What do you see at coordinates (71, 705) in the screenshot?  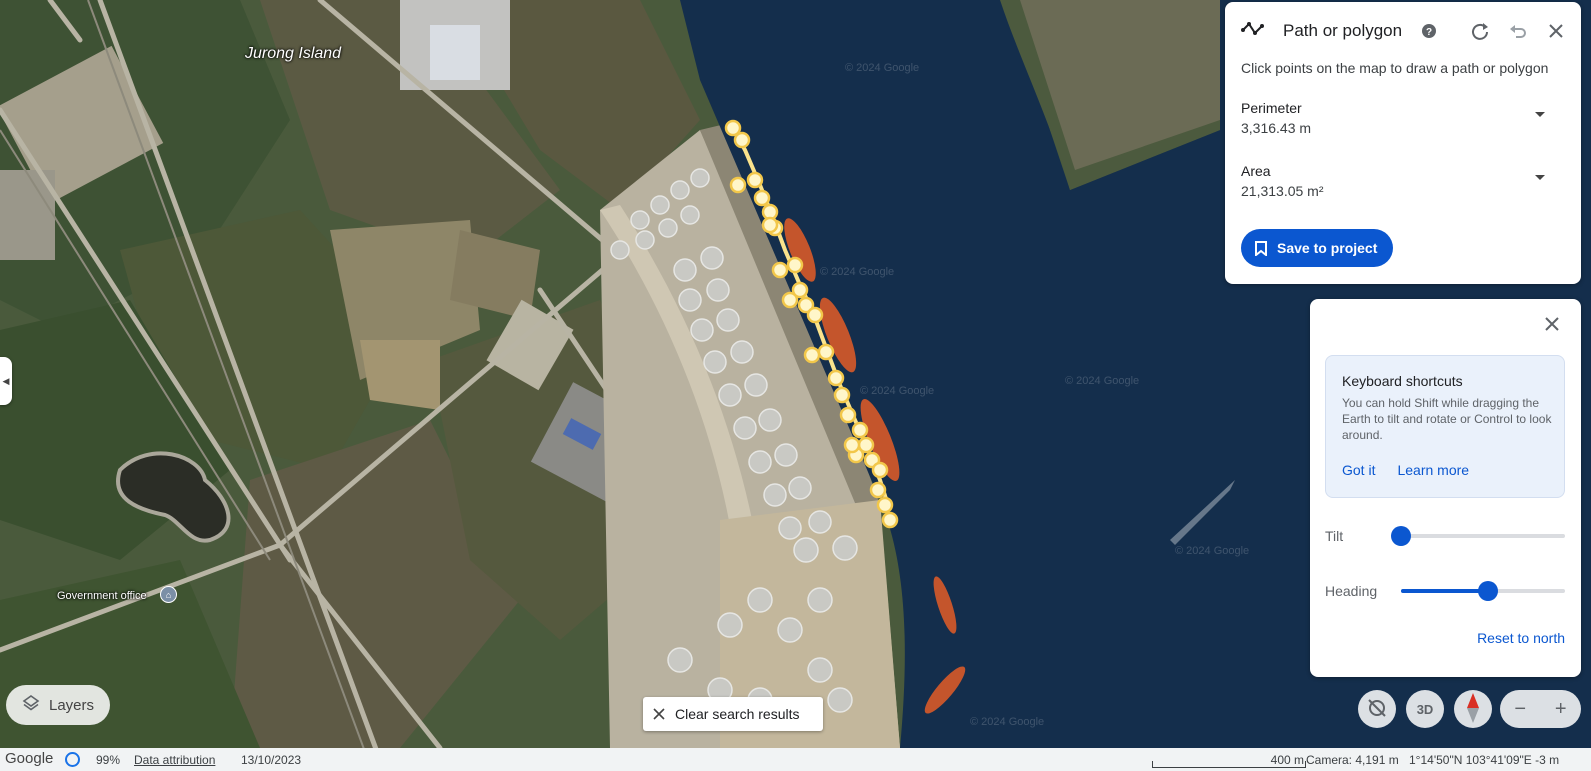 I see `layers-label: Layers` at bounding box center [71, 705].